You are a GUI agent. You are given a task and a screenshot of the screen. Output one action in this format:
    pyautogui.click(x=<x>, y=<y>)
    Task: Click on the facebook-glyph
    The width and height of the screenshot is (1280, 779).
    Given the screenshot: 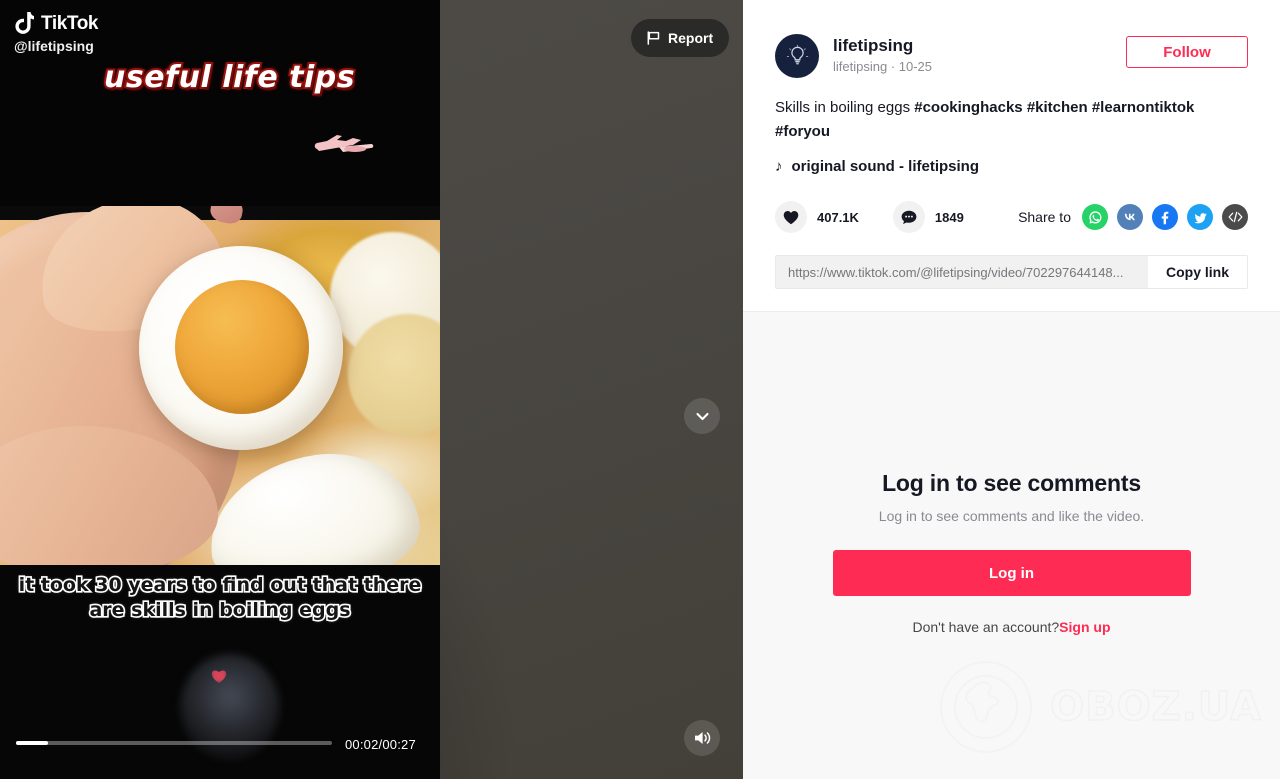 What is the action you would take?
    pyautogui.click(x=1165, y=218)
    